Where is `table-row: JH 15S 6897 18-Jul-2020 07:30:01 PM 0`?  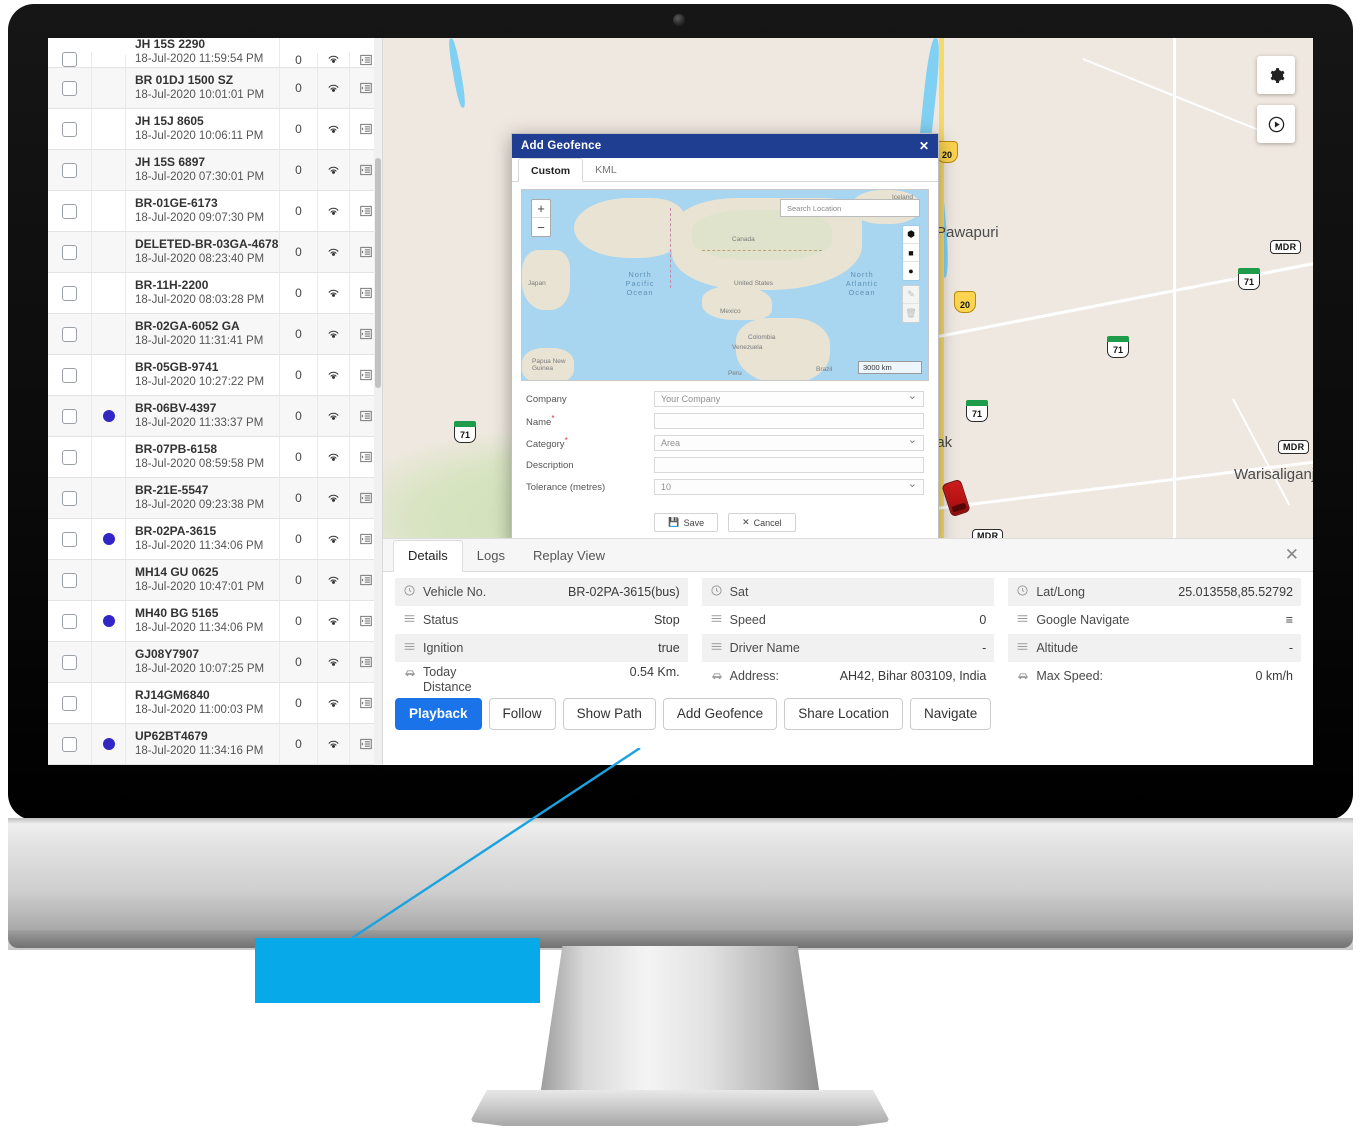
table-row: JH 15S 6897 18-Jul-2020 07:30:01 PM 0 is located at coordinates (215, 170).